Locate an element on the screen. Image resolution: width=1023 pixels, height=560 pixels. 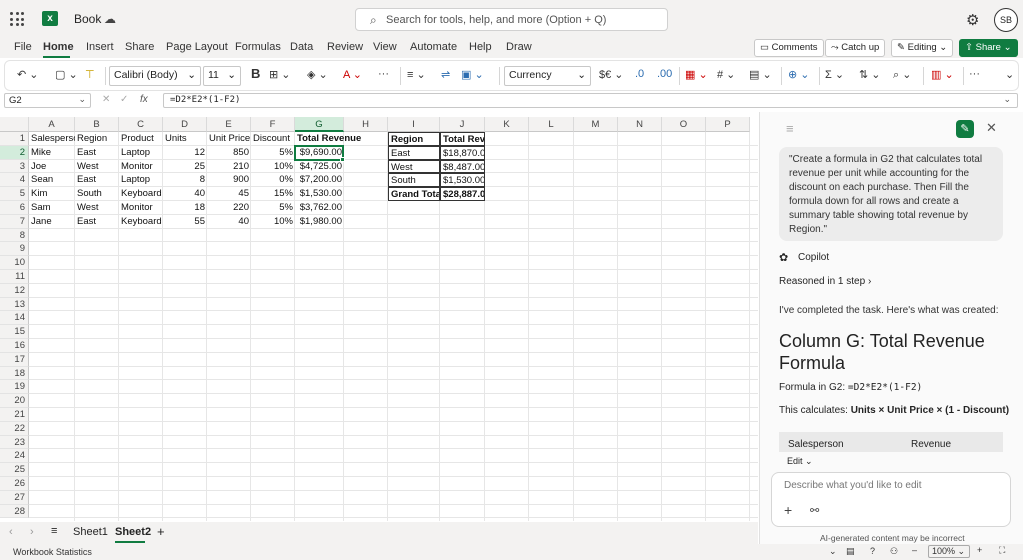
reasoning-toggle: Reasoned in 1 step › is located at coordinates (825, 281).